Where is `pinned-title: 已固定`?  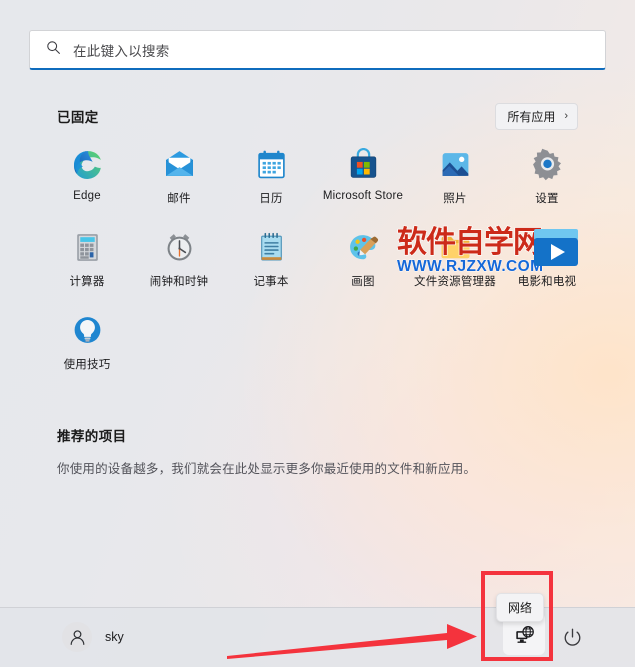
pinned-title: 已固定 is located at coordinates (78, 117).